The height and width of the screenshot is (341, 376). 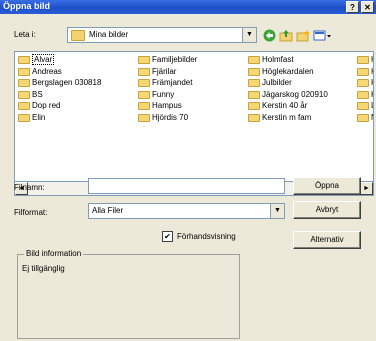 I want to click on my-pictures-folder-icon, so click(x=78, y=35).